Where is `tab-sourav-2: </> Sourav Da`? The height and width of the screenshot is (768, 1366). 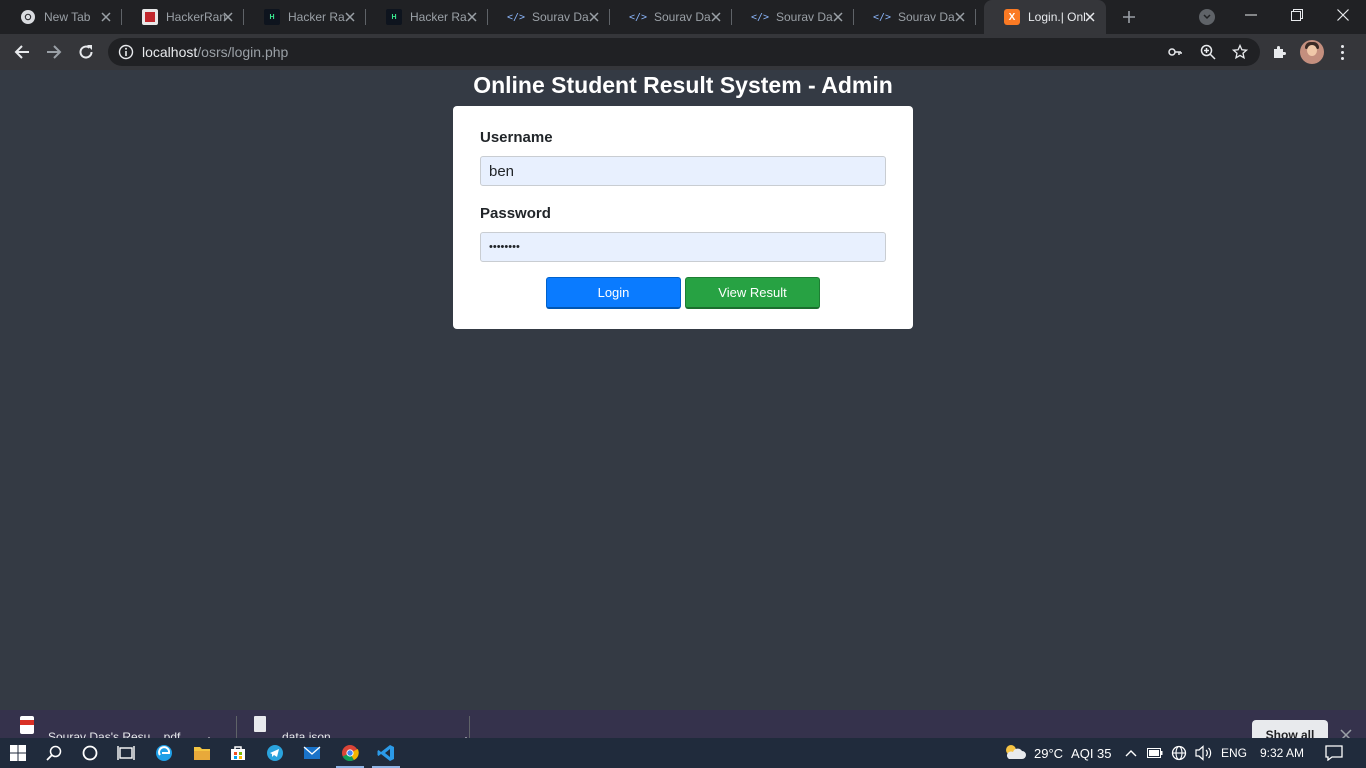 tab-sourav-2: </> Sourav Da is located at coordinates (671, 17).